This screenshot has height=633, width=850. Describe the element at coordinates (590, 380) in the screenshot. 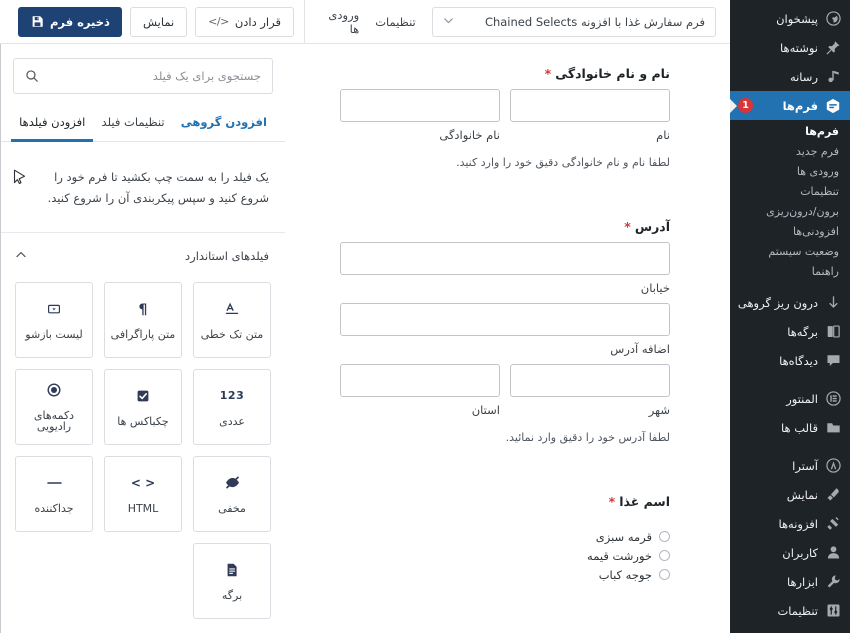

I see `city-input` at that location.